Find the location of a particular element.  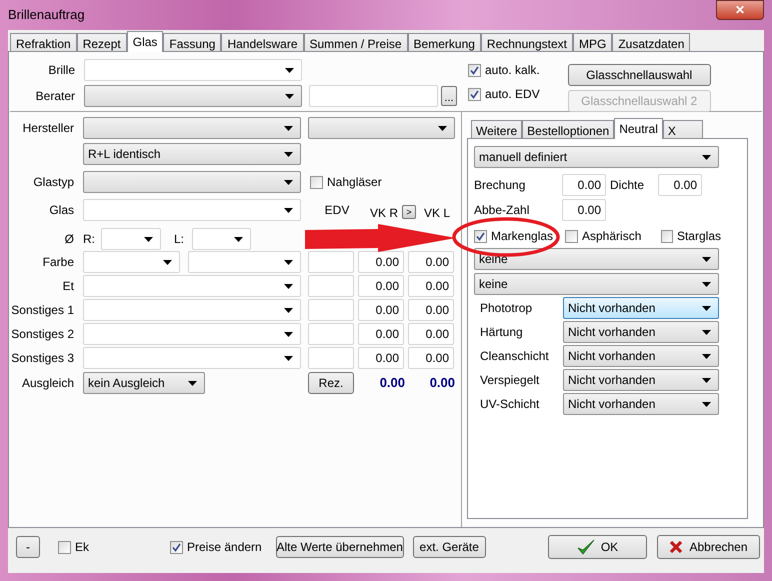

field-label: Berater is located at coordinates (54, 96).